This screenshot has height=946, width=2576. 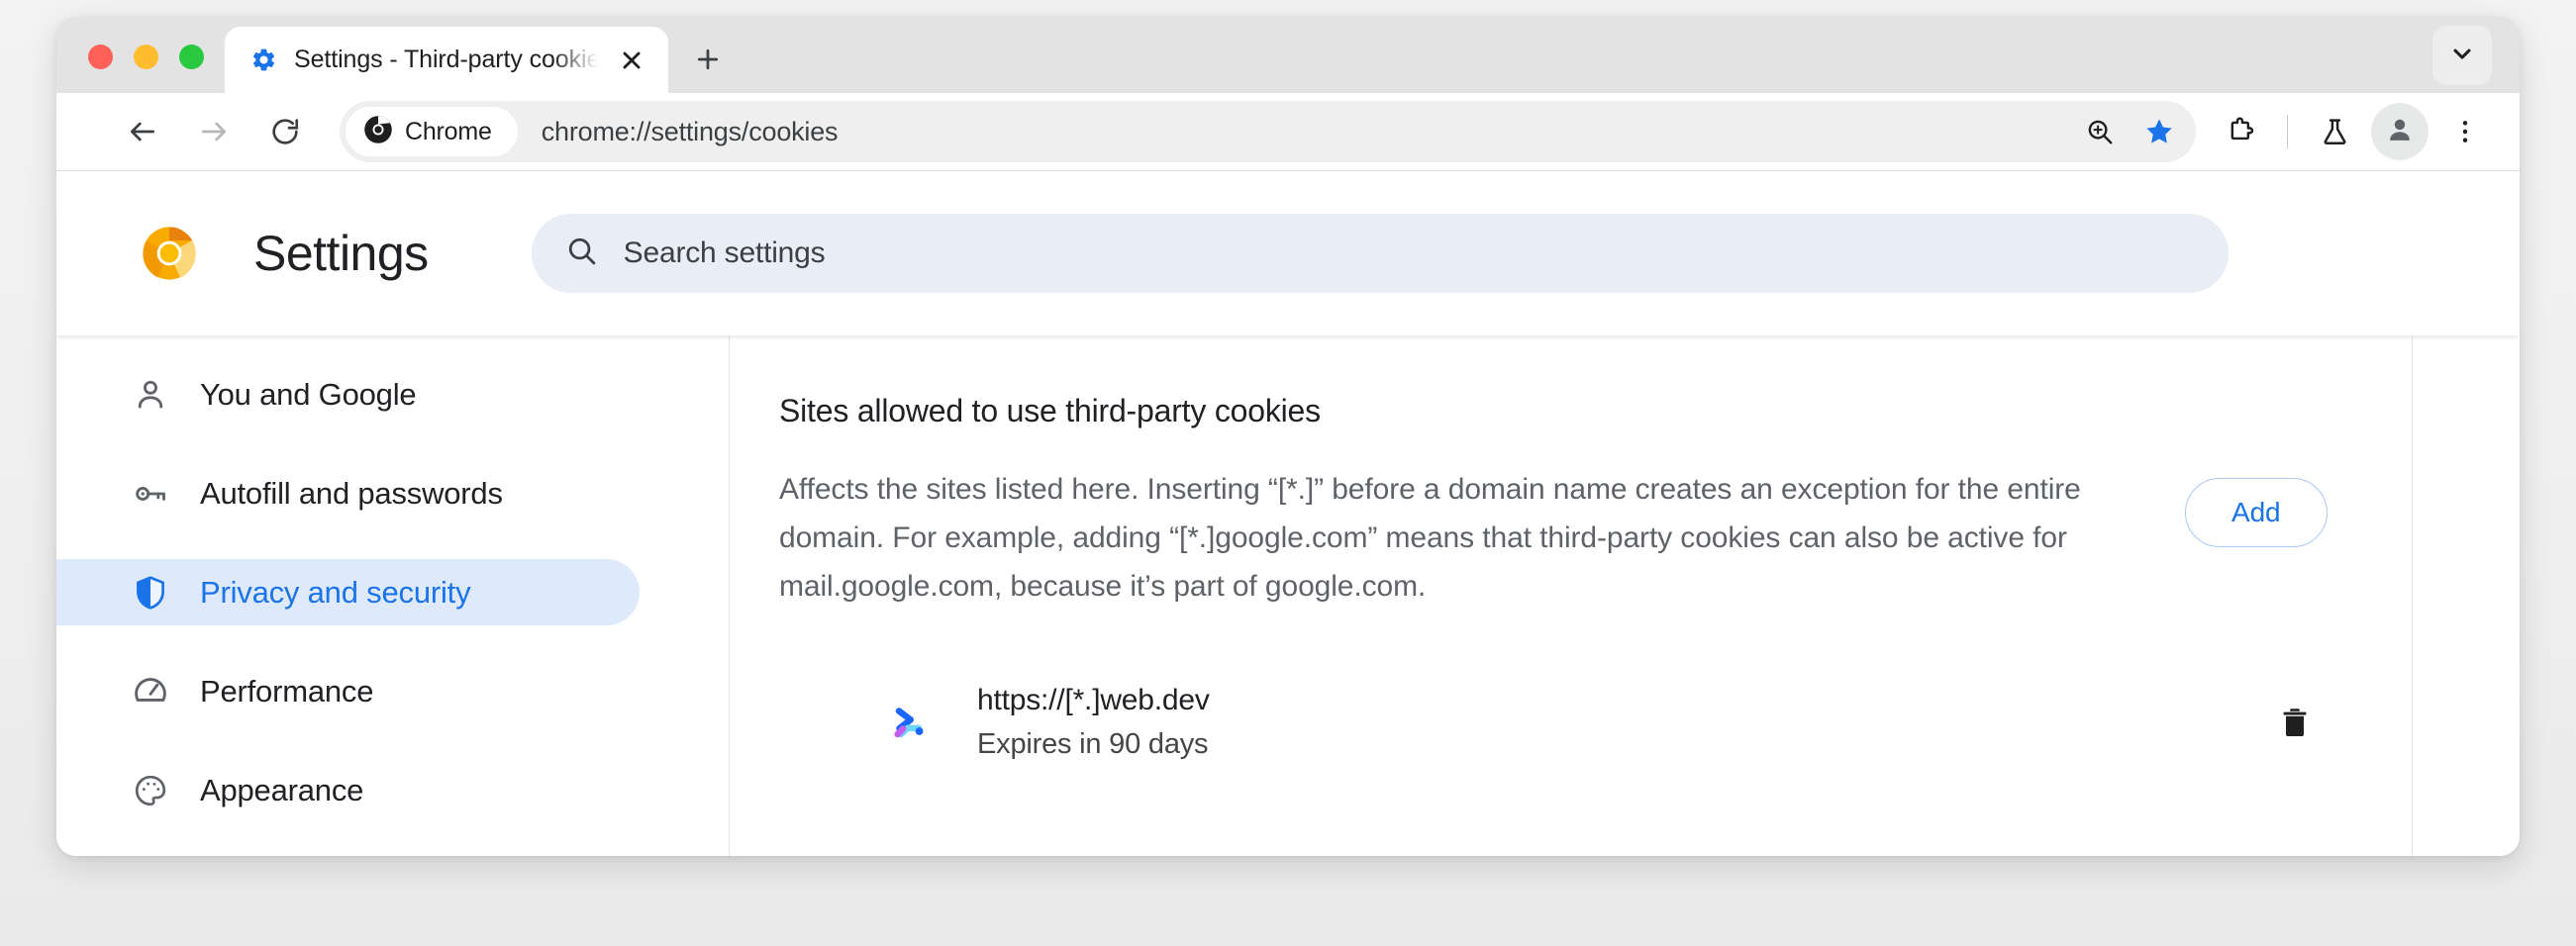 What do you see at coordinates (448, 131) in the screenshot?
I see `site-chip-label: Chrome` at bounding box center [448, 131].